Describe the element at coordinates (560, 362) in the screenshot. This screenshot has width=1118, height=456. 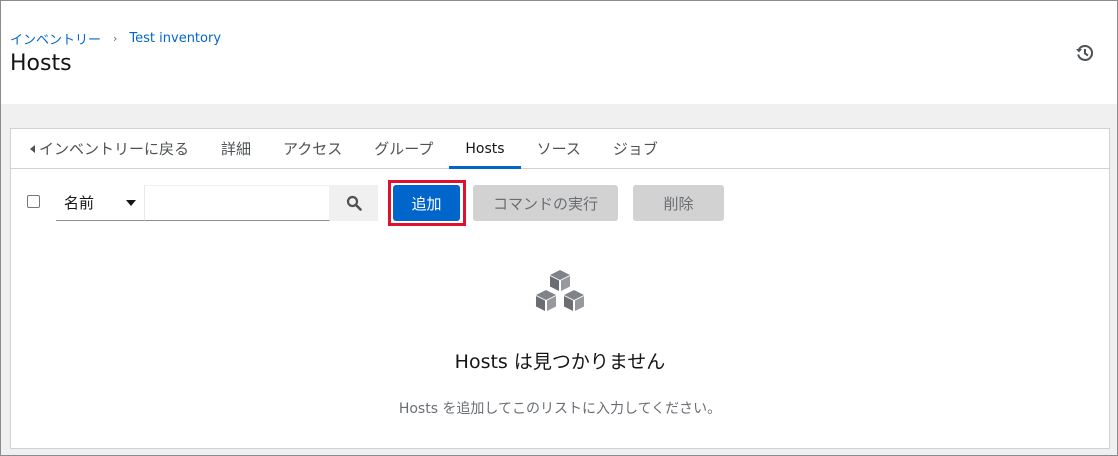
I see `empty-state-title: Hosts は見つかりません` at that location.